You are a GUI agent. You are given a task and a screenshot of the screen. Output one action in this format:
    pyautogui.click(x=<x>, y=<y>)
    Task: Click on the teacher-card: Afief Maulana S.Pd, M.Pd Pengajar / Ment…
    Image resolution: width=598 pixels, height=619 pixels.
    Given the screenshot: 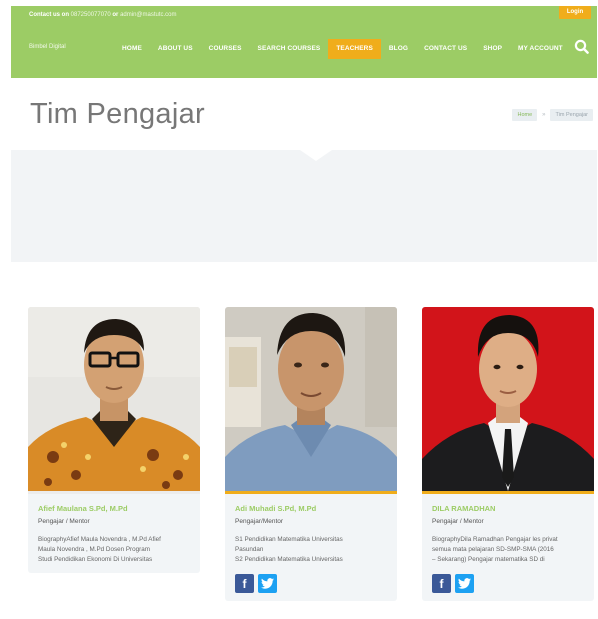 What is the action you would take?
    pyautogui.click(x=114, y=440)
    